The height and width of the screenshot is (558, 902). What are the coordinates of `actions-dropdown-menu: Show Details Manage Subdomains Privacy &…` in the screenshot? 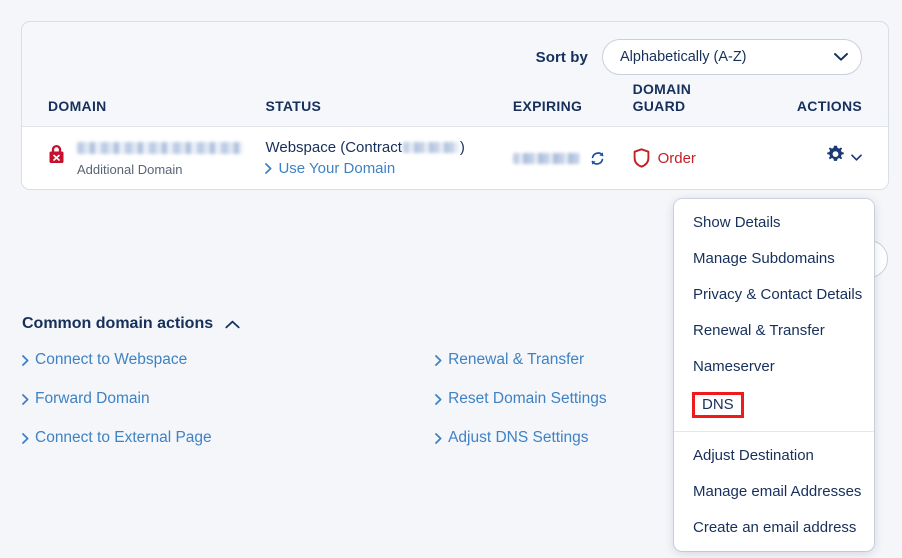 It's located at (774, 375).